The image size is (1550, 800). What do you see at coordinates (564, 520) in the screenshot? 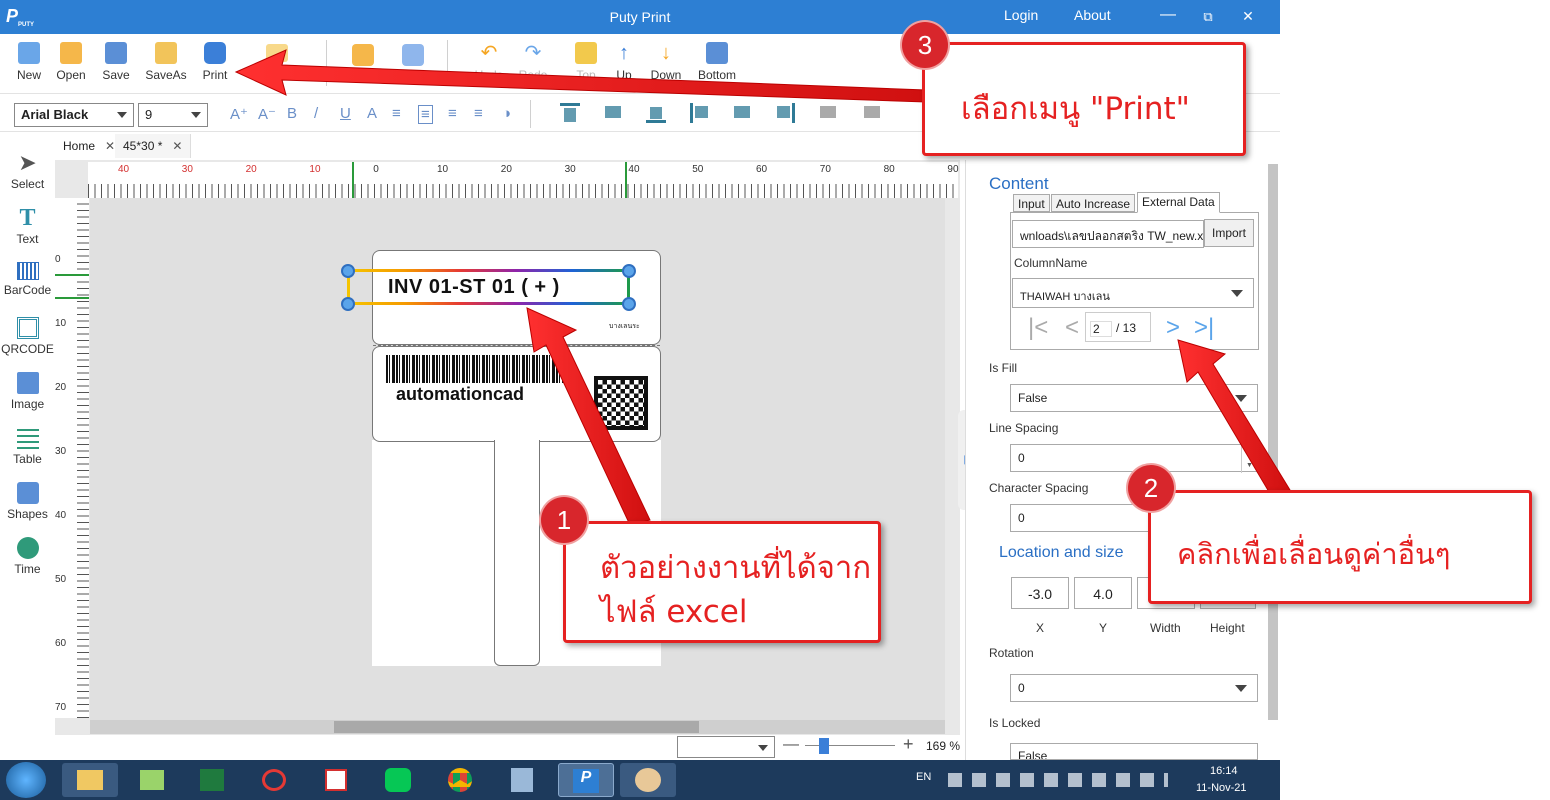
I see `annotation-badge-1: 1` at bounding box center [564, 520].